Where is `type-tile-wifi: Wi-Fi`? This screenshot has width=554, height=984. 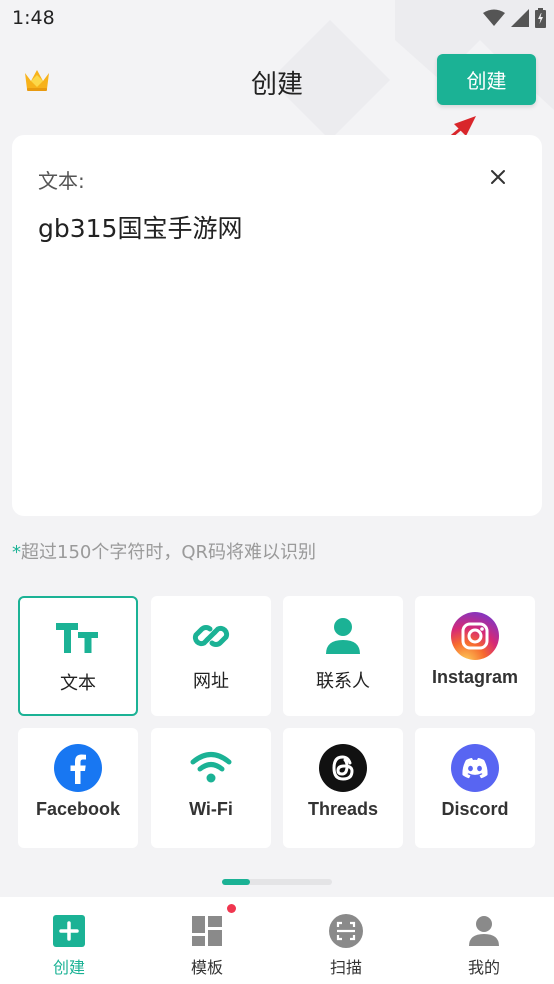 type-tile-wifi: Wi-Fi is located at coordinates (211, 788).